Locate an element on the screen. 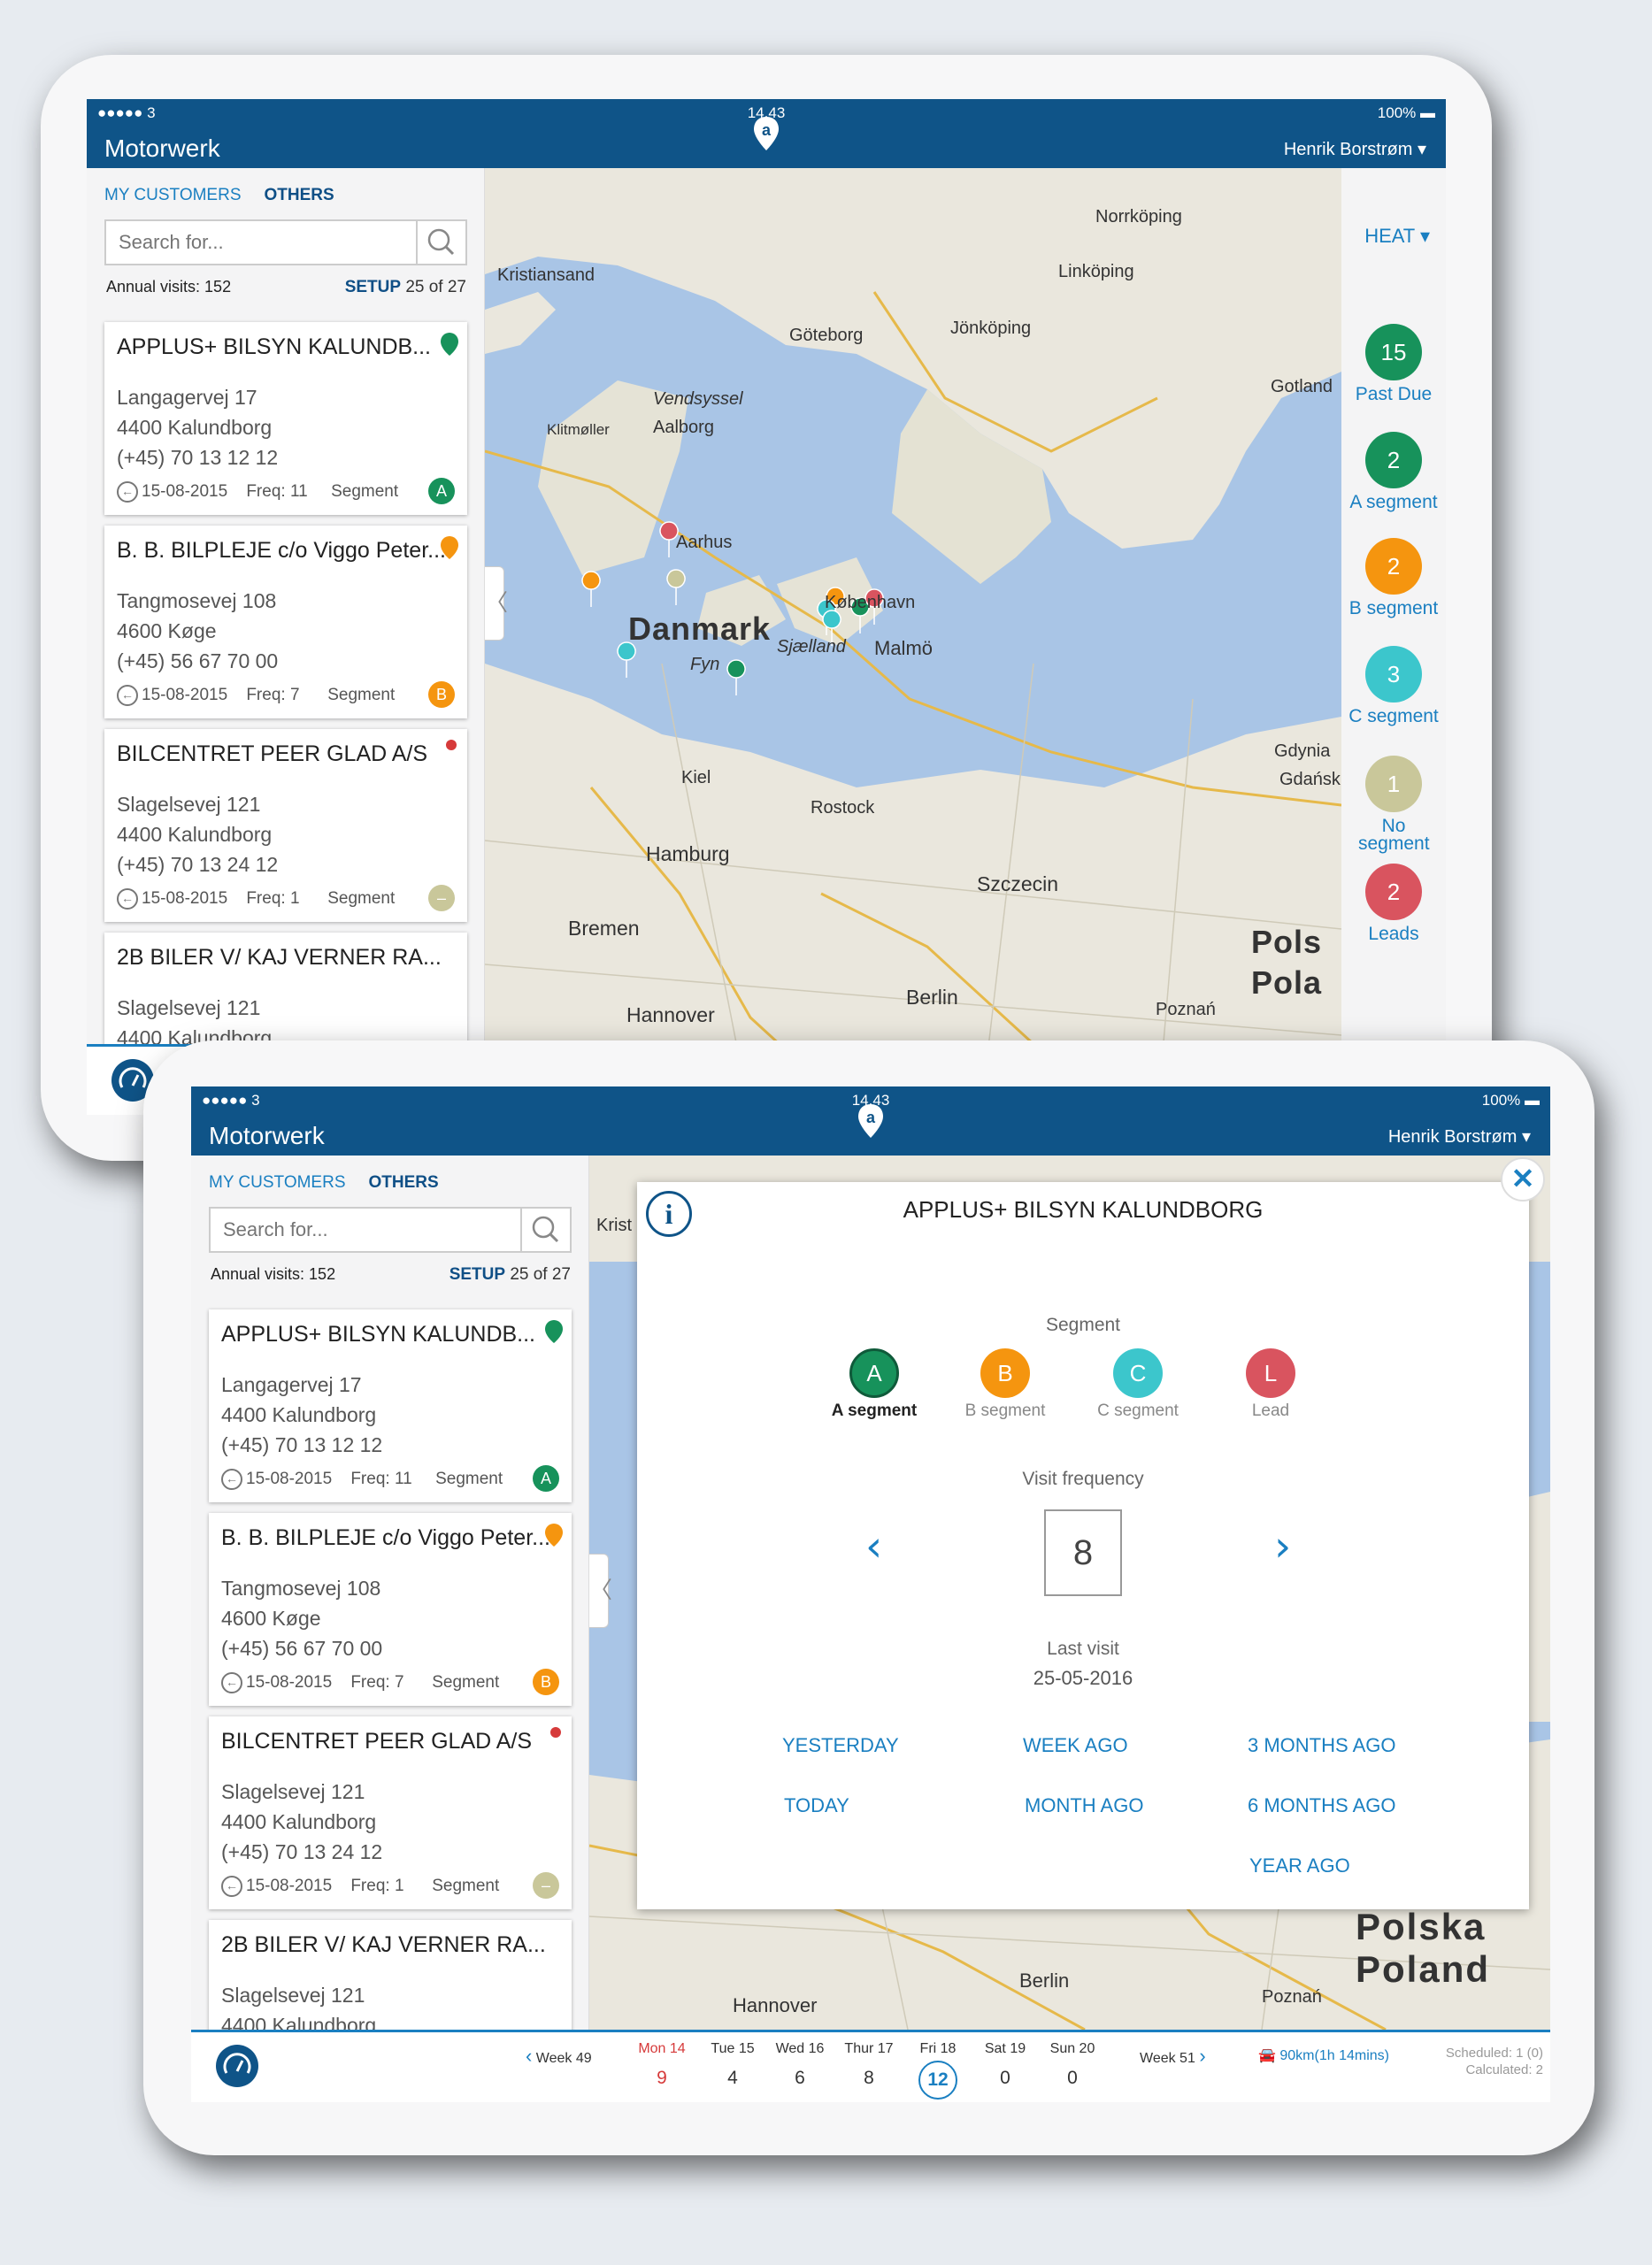 Image resolution: width=1652 pixels, height=2265 pixels. map-pin-icon is located at coordinates (449, 344).